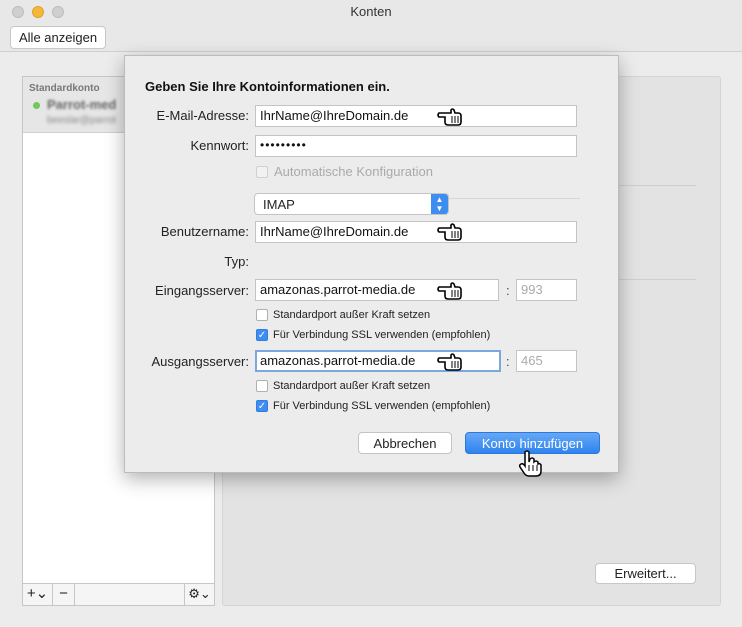  What do you see at coordinates (439, 199) in the screenshot?
I see `popup-up-arrow: ▲` at bounding box center [439, 199].